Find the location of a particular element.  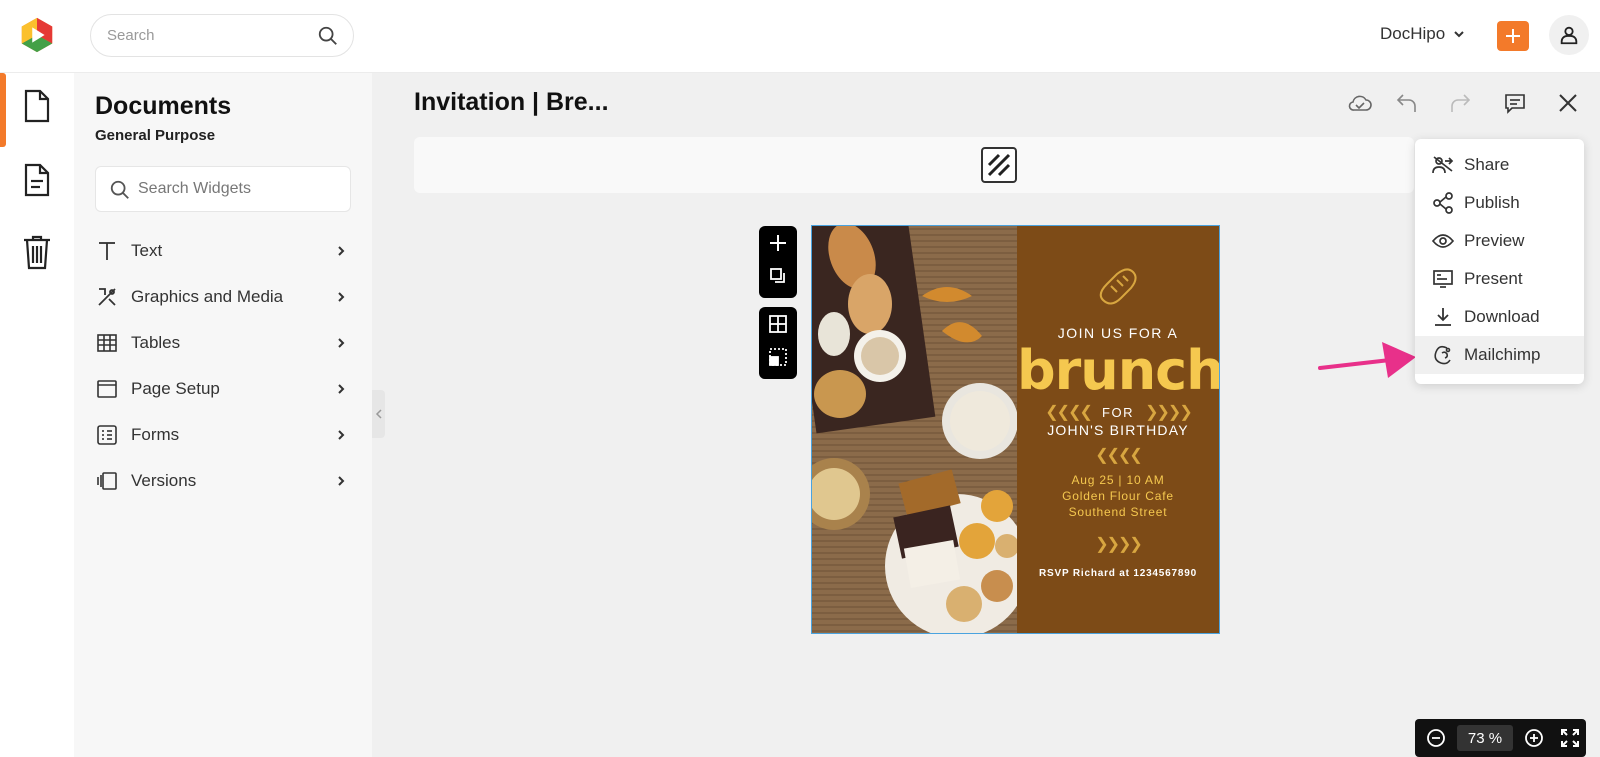

download-icon is located at coordinates (1443, 317).